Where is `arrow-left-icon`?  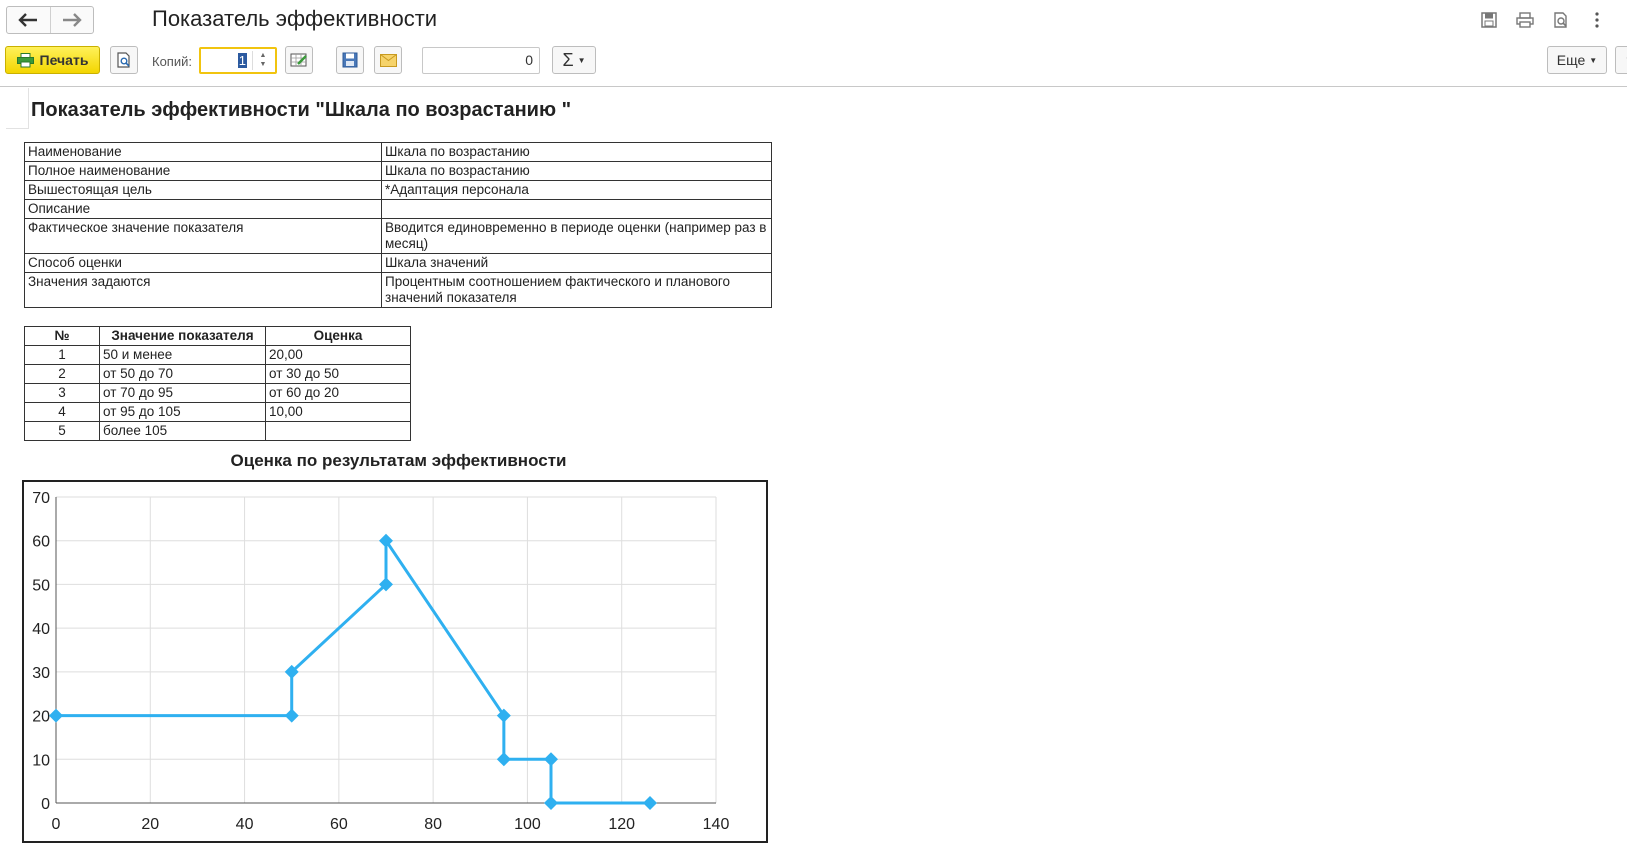 arrow-left-icon is located at coordinates (28, 20).